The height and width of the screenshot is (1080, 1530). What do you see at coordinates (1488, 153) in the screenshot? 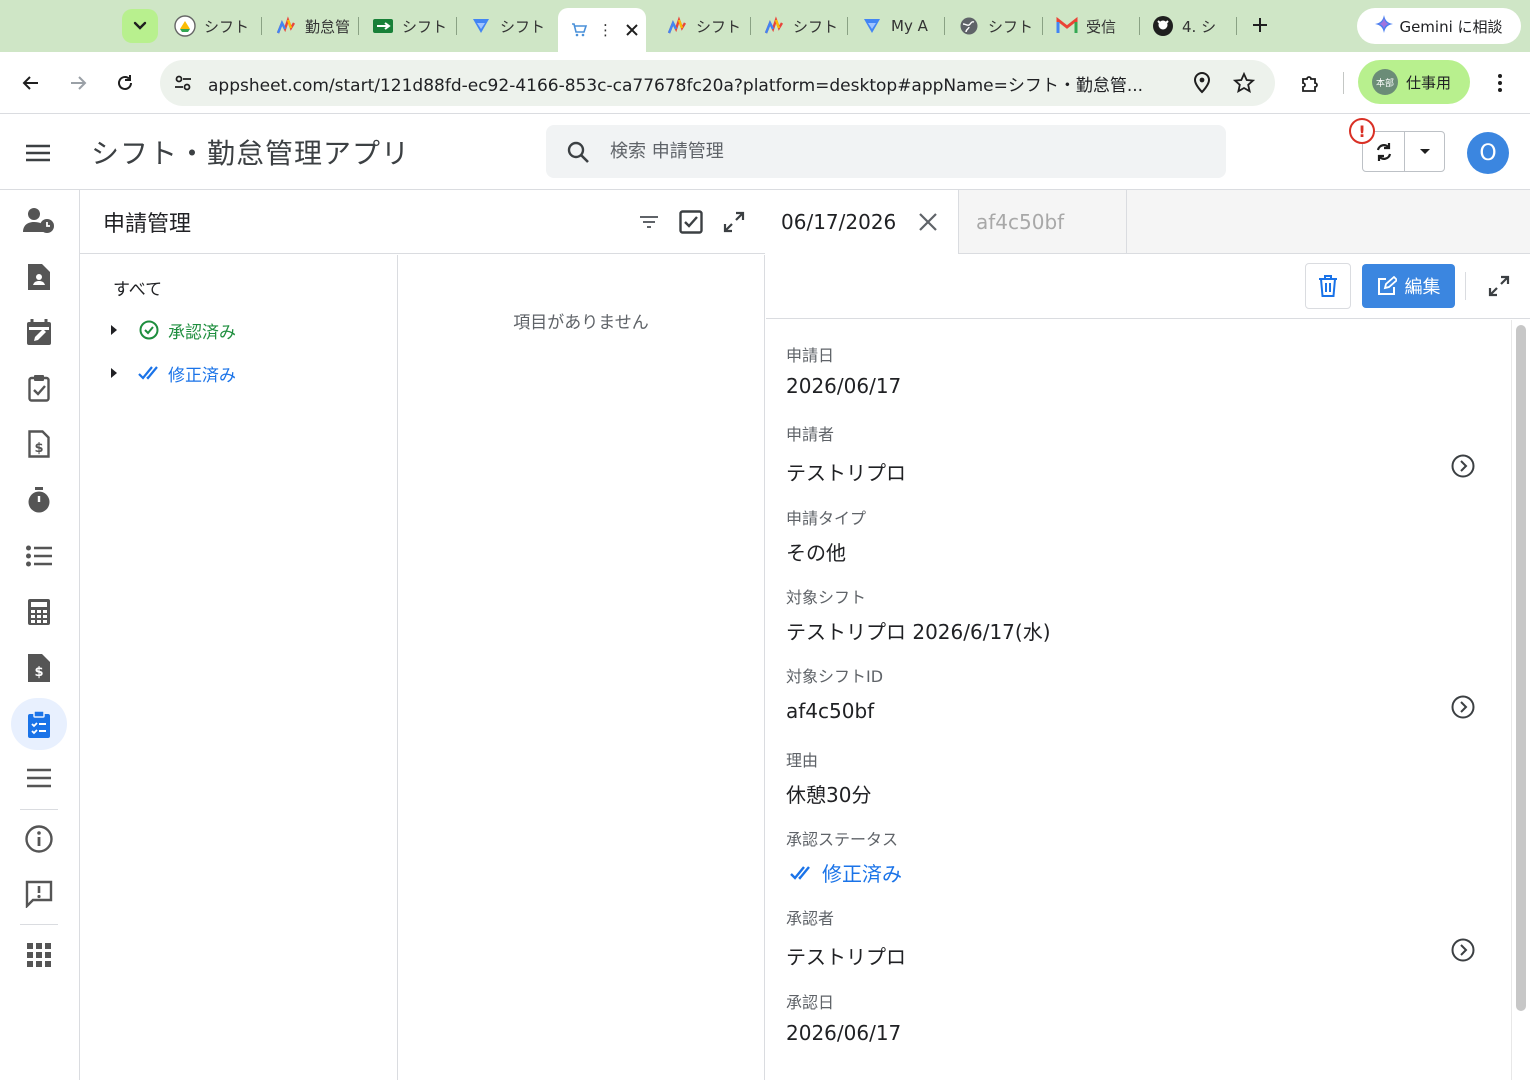
I see `user-avatar: O` at bounding box center [1488, 153].